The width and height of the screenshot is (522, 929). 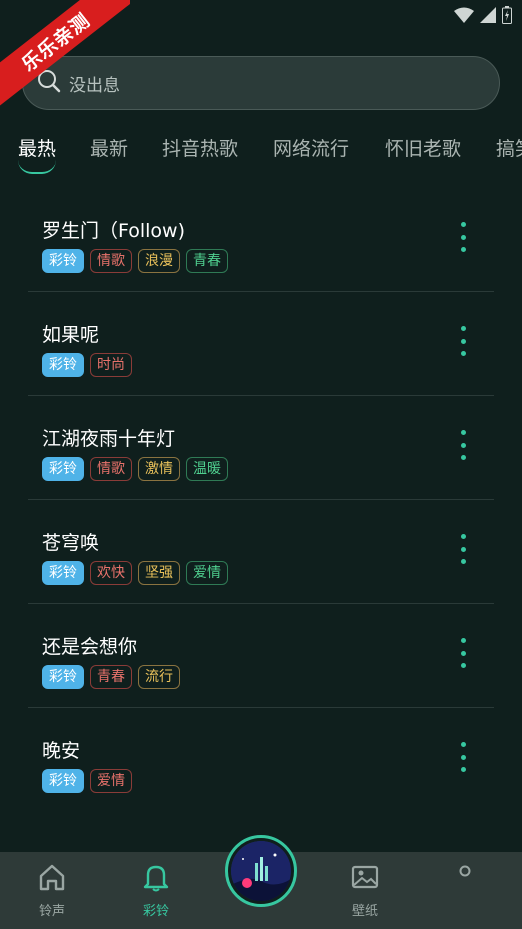 What do you see at coordinates (200, 147) in the screenshot?
I see `tab-douyin-hits: 抖音热歌` at bounding box center [200, 147].